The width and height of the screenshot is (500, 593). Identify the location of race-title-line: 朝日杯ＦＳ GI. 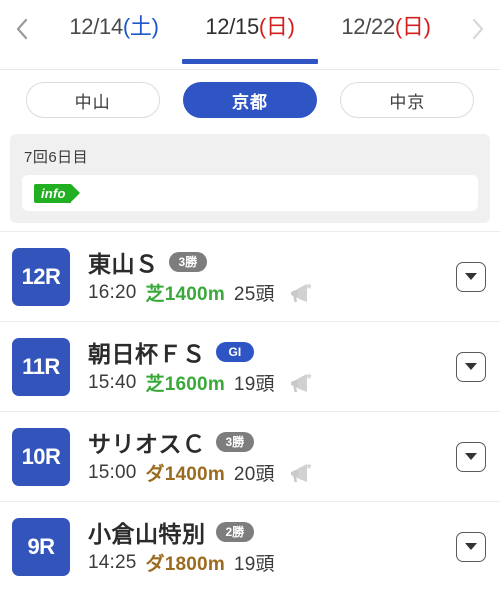
(272, 352).